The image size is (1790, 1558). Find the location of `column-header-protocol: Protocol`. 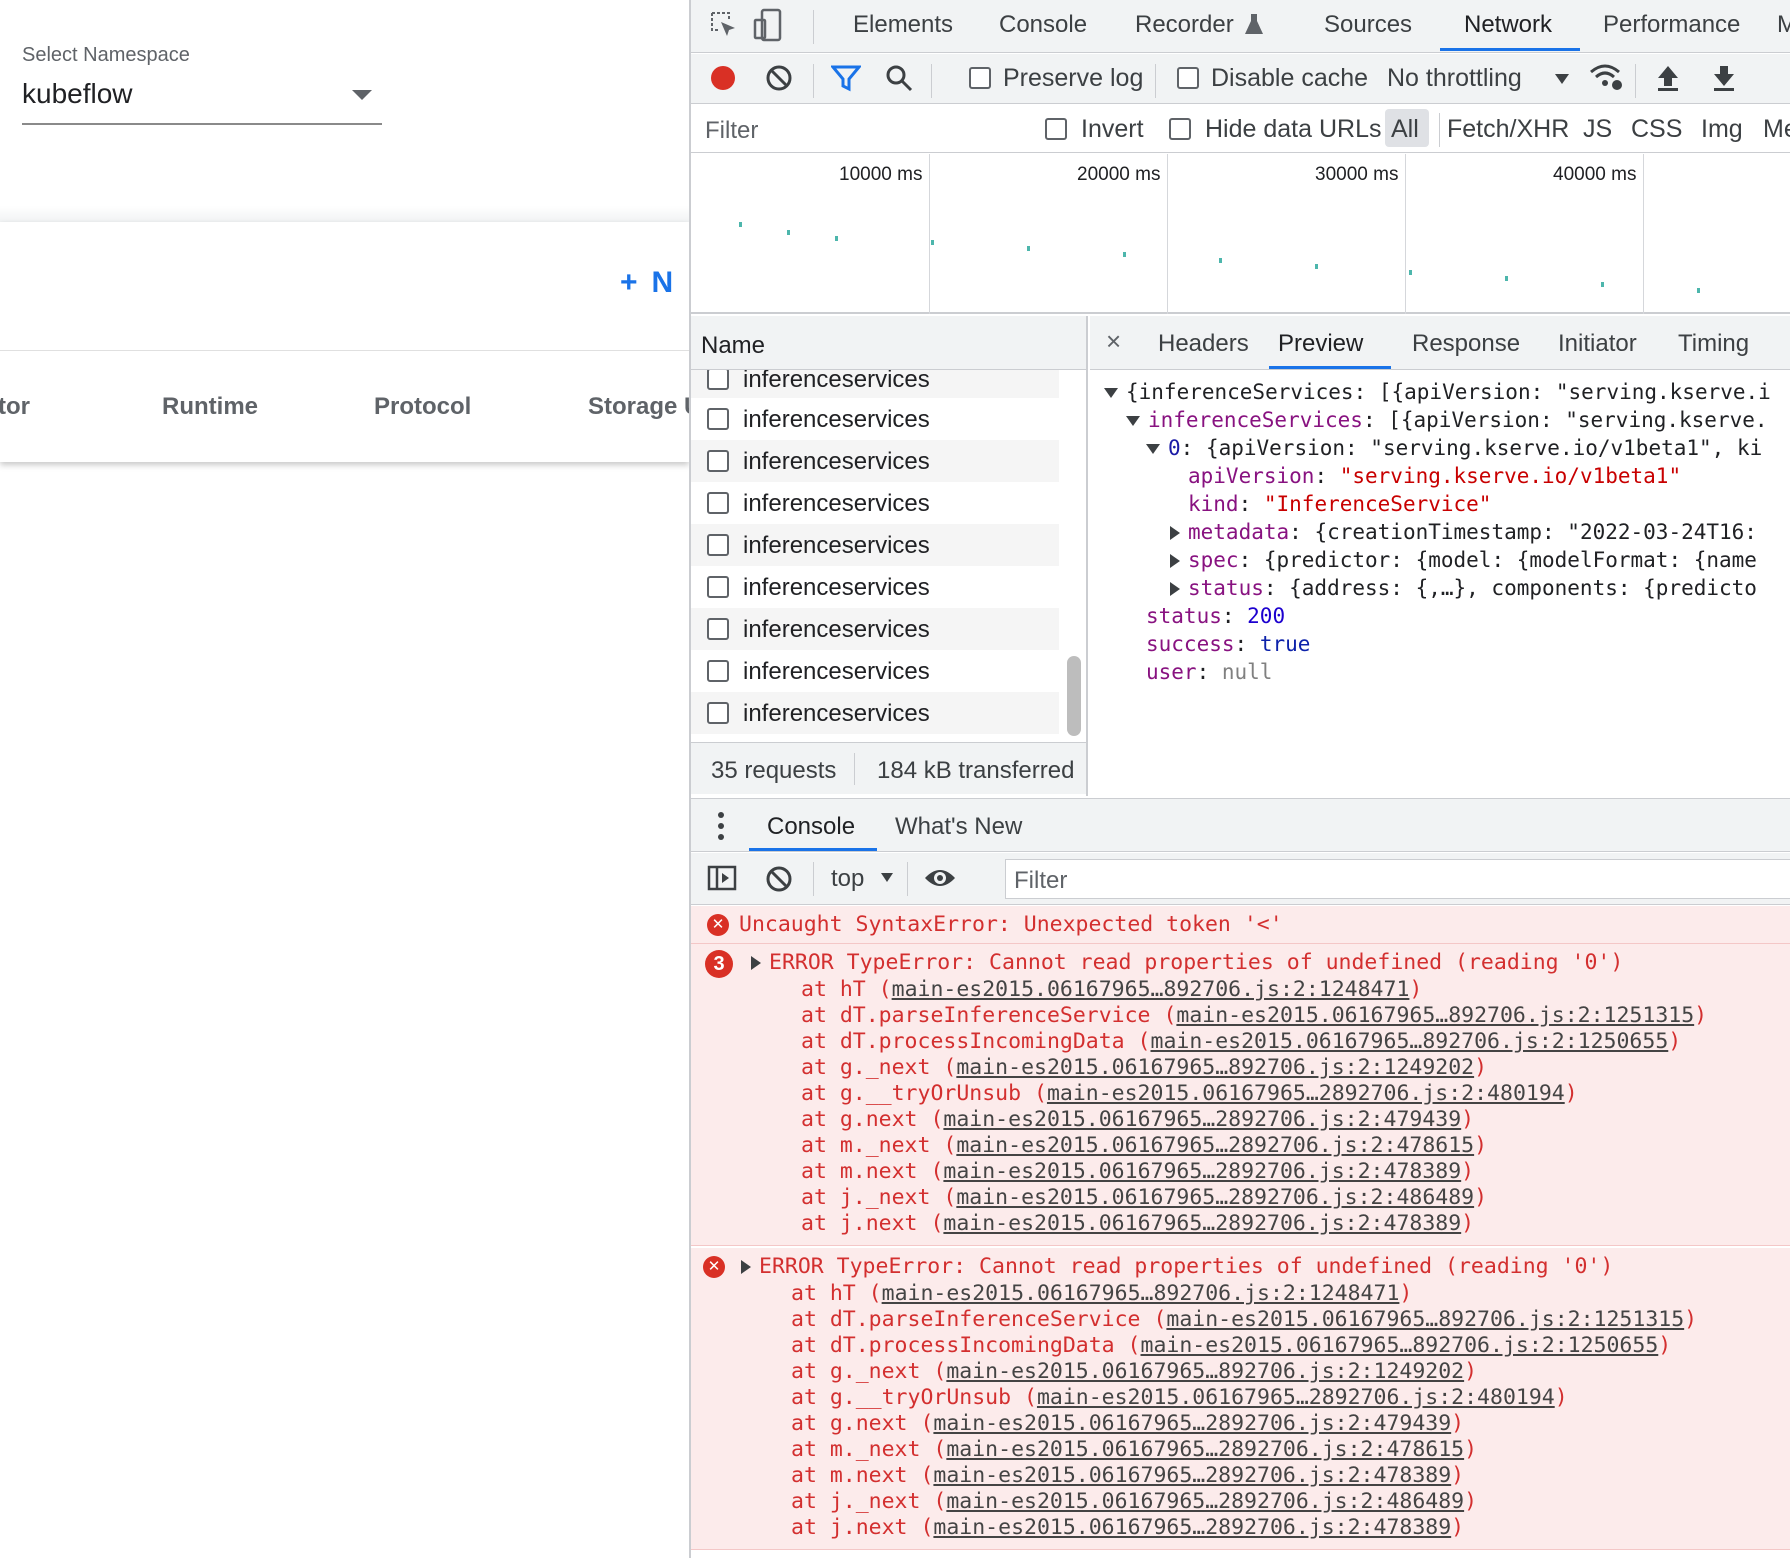

column-header-protocol: Protocol is located at coordinates (422, 407).